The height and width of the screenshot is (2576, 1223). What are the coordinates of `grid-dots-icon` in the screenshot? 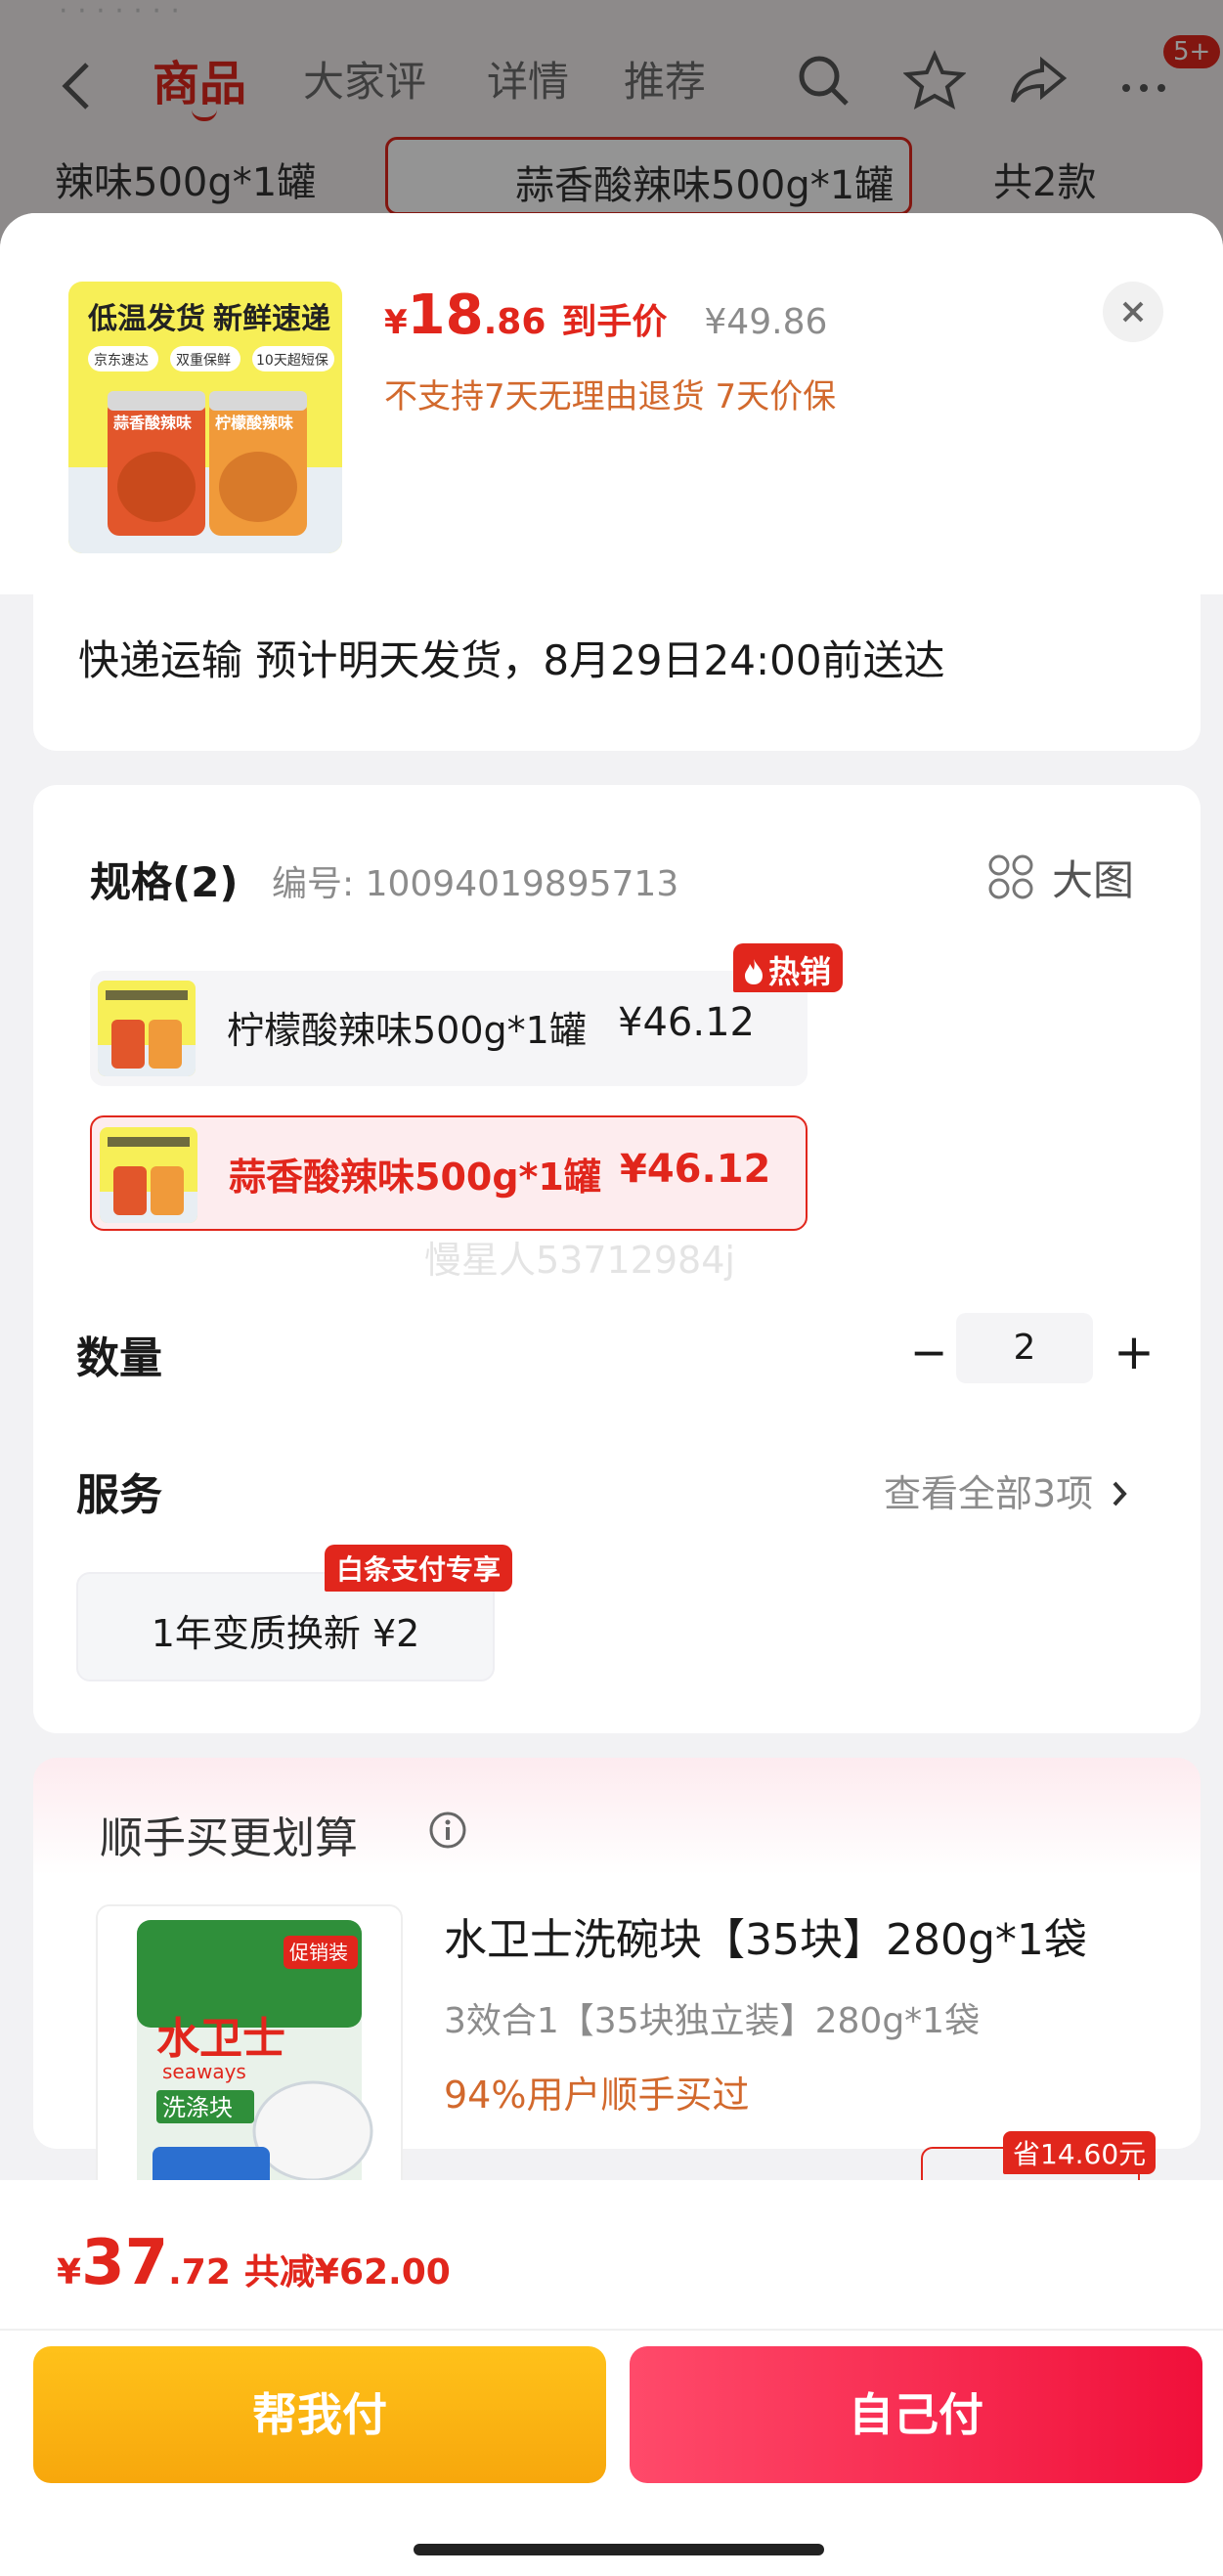 It's located at (1010, 876).